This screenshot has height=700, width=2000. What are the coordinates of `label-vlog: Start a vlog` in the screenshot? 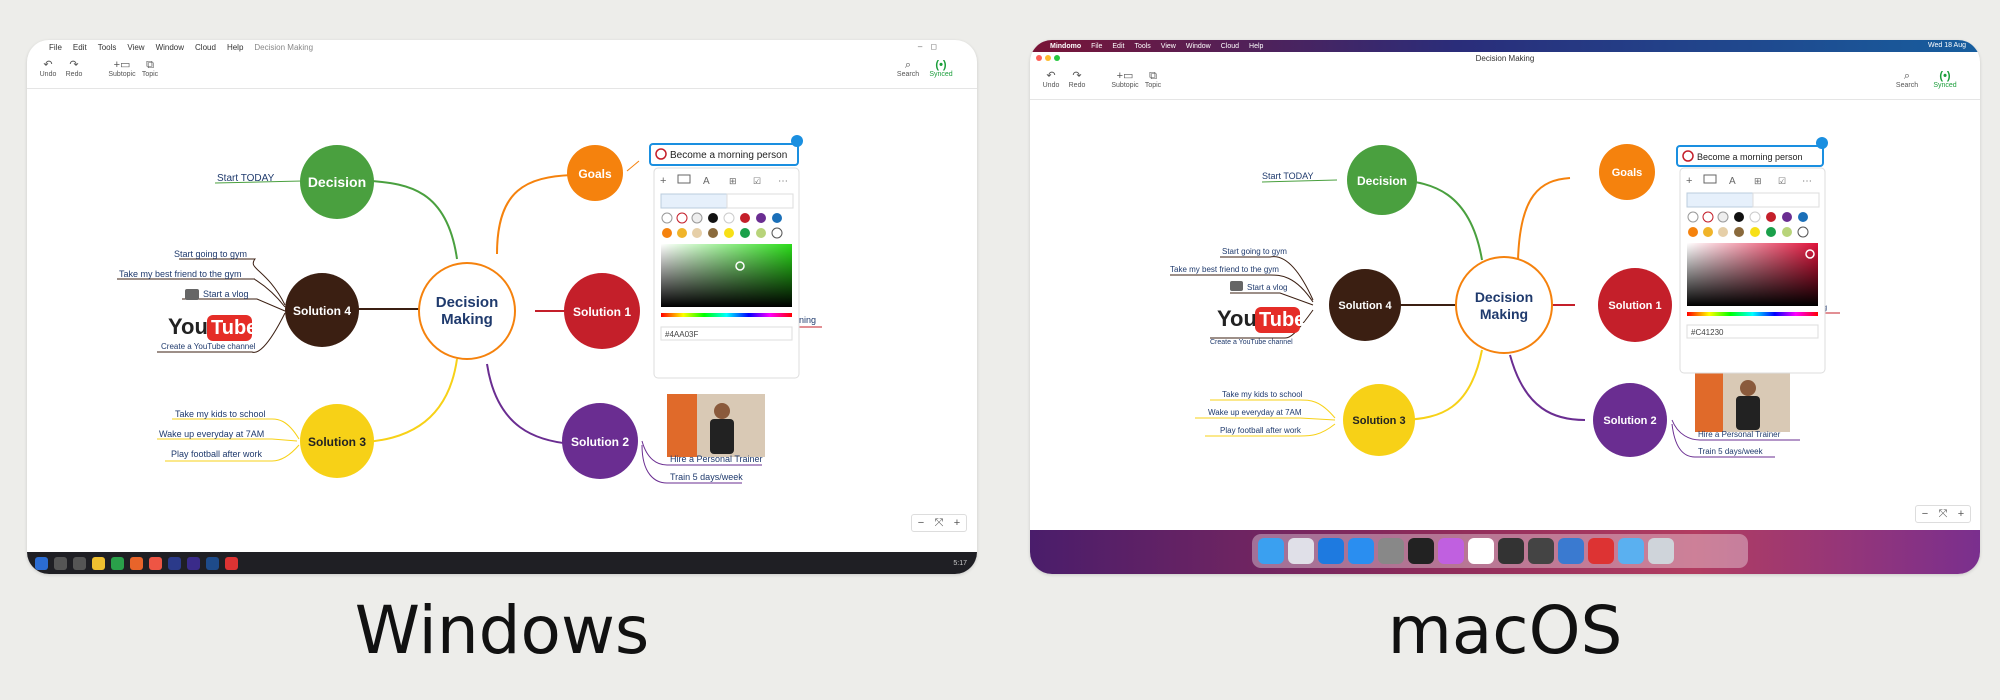 It's located at (226, 294).